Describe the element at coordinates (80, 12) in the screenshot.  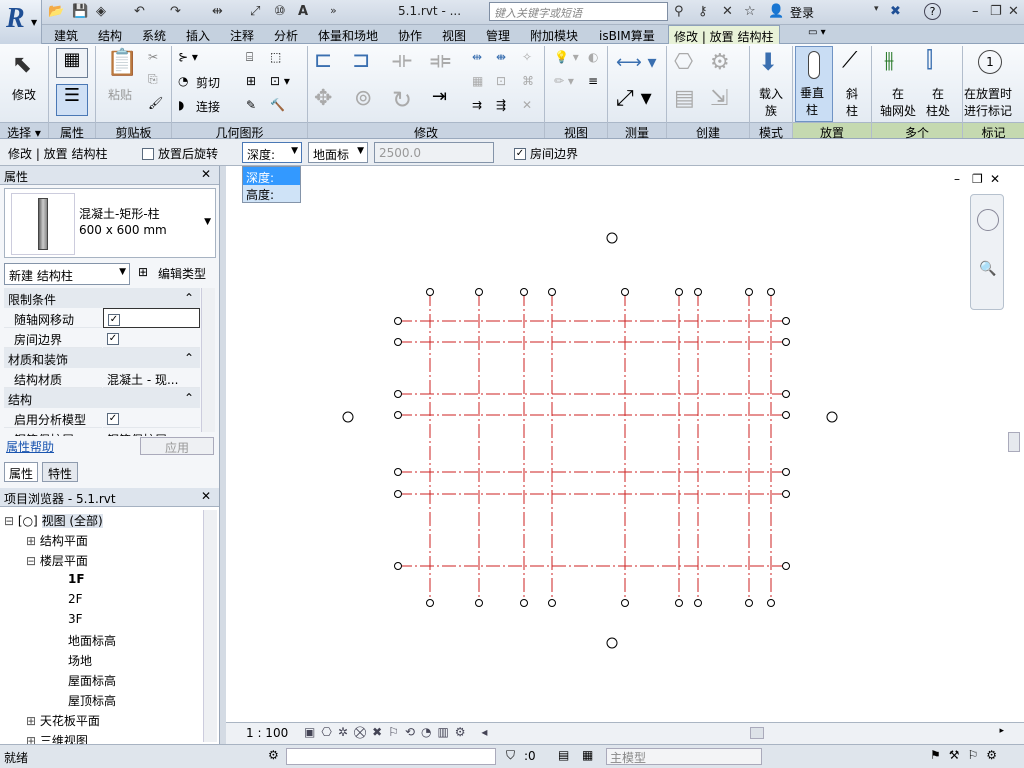
I see `save-icon: 💾` at that location.